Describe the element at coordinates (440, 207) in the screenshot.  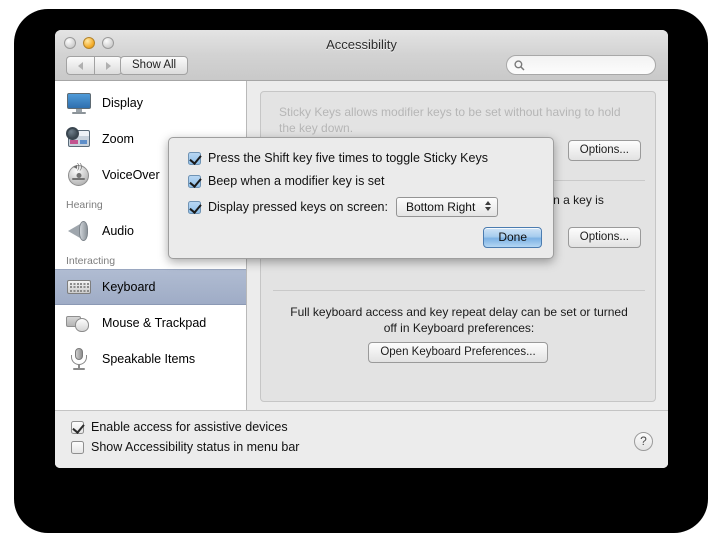
I see `key-position-value: Bottom Right` at that location.